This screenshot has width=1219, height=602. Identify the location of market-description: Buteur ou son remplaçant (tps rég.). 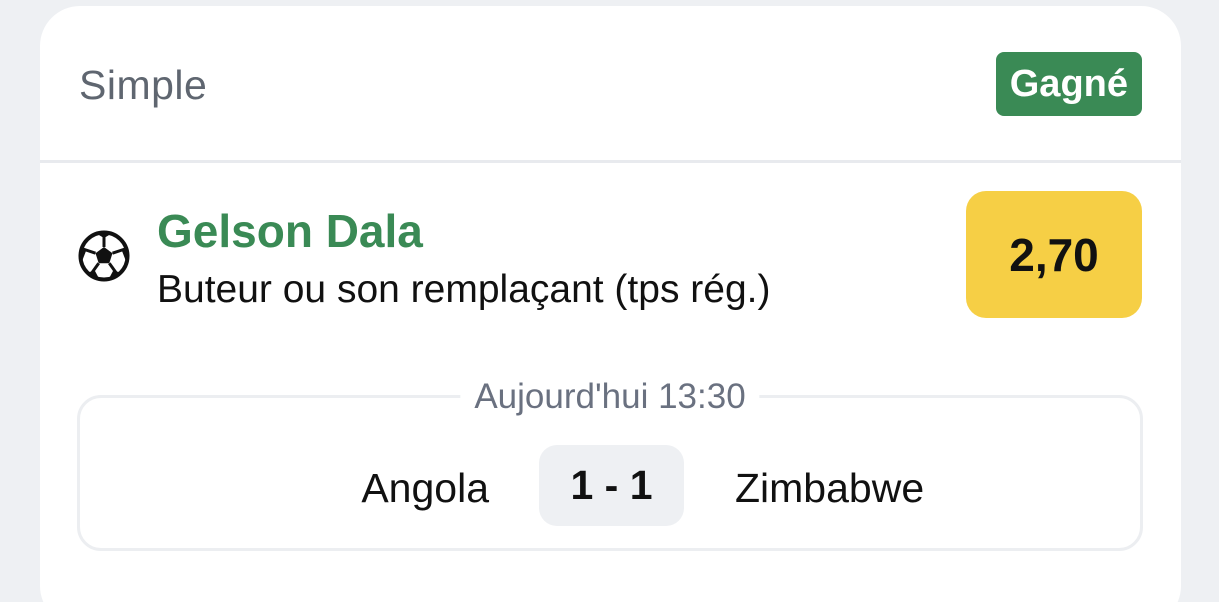
(464, 289).